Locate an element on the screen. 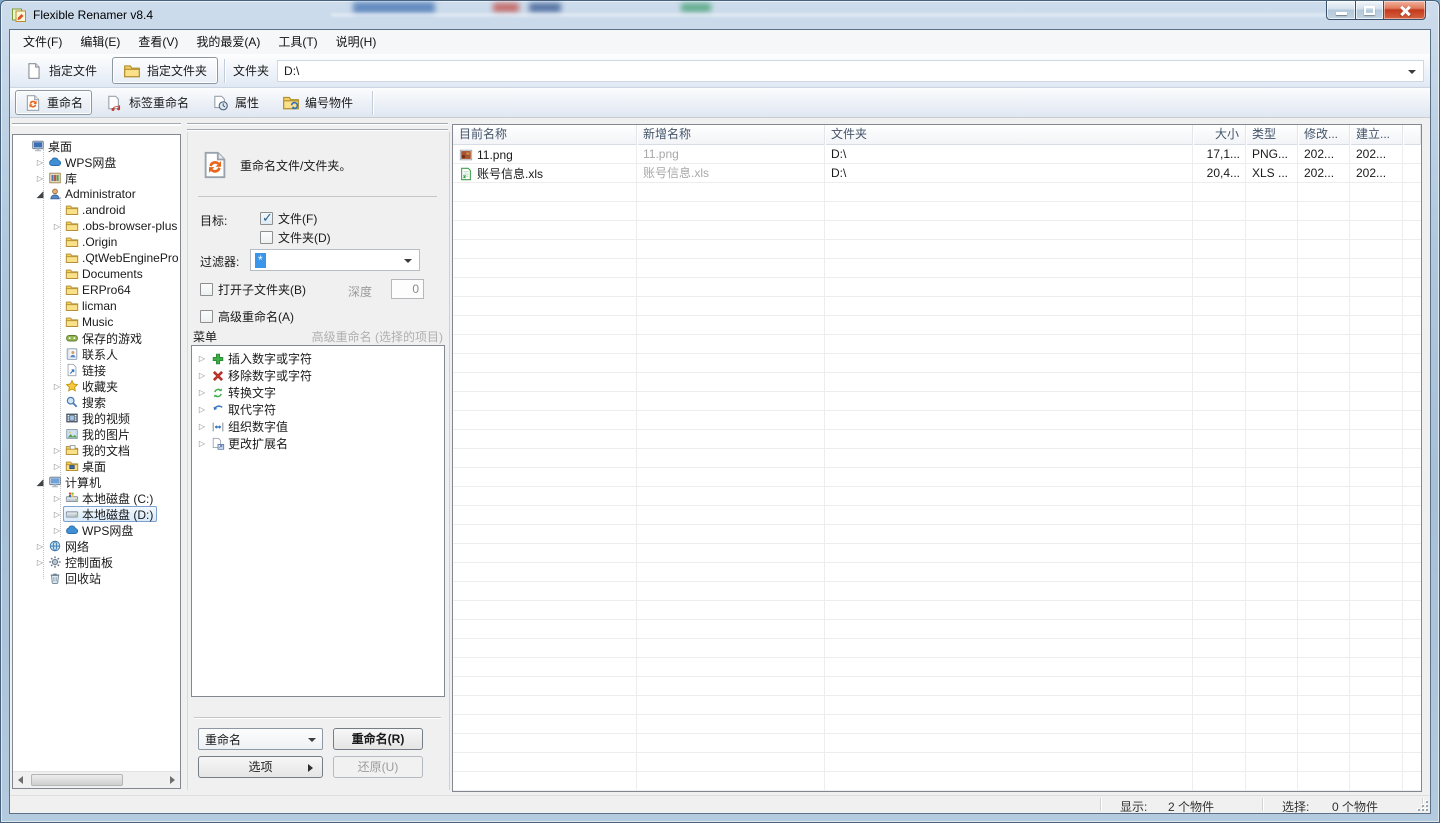 The image size is (1440, 823). tree-item: ◢ 计算机 is located at coordinates (96, 482).